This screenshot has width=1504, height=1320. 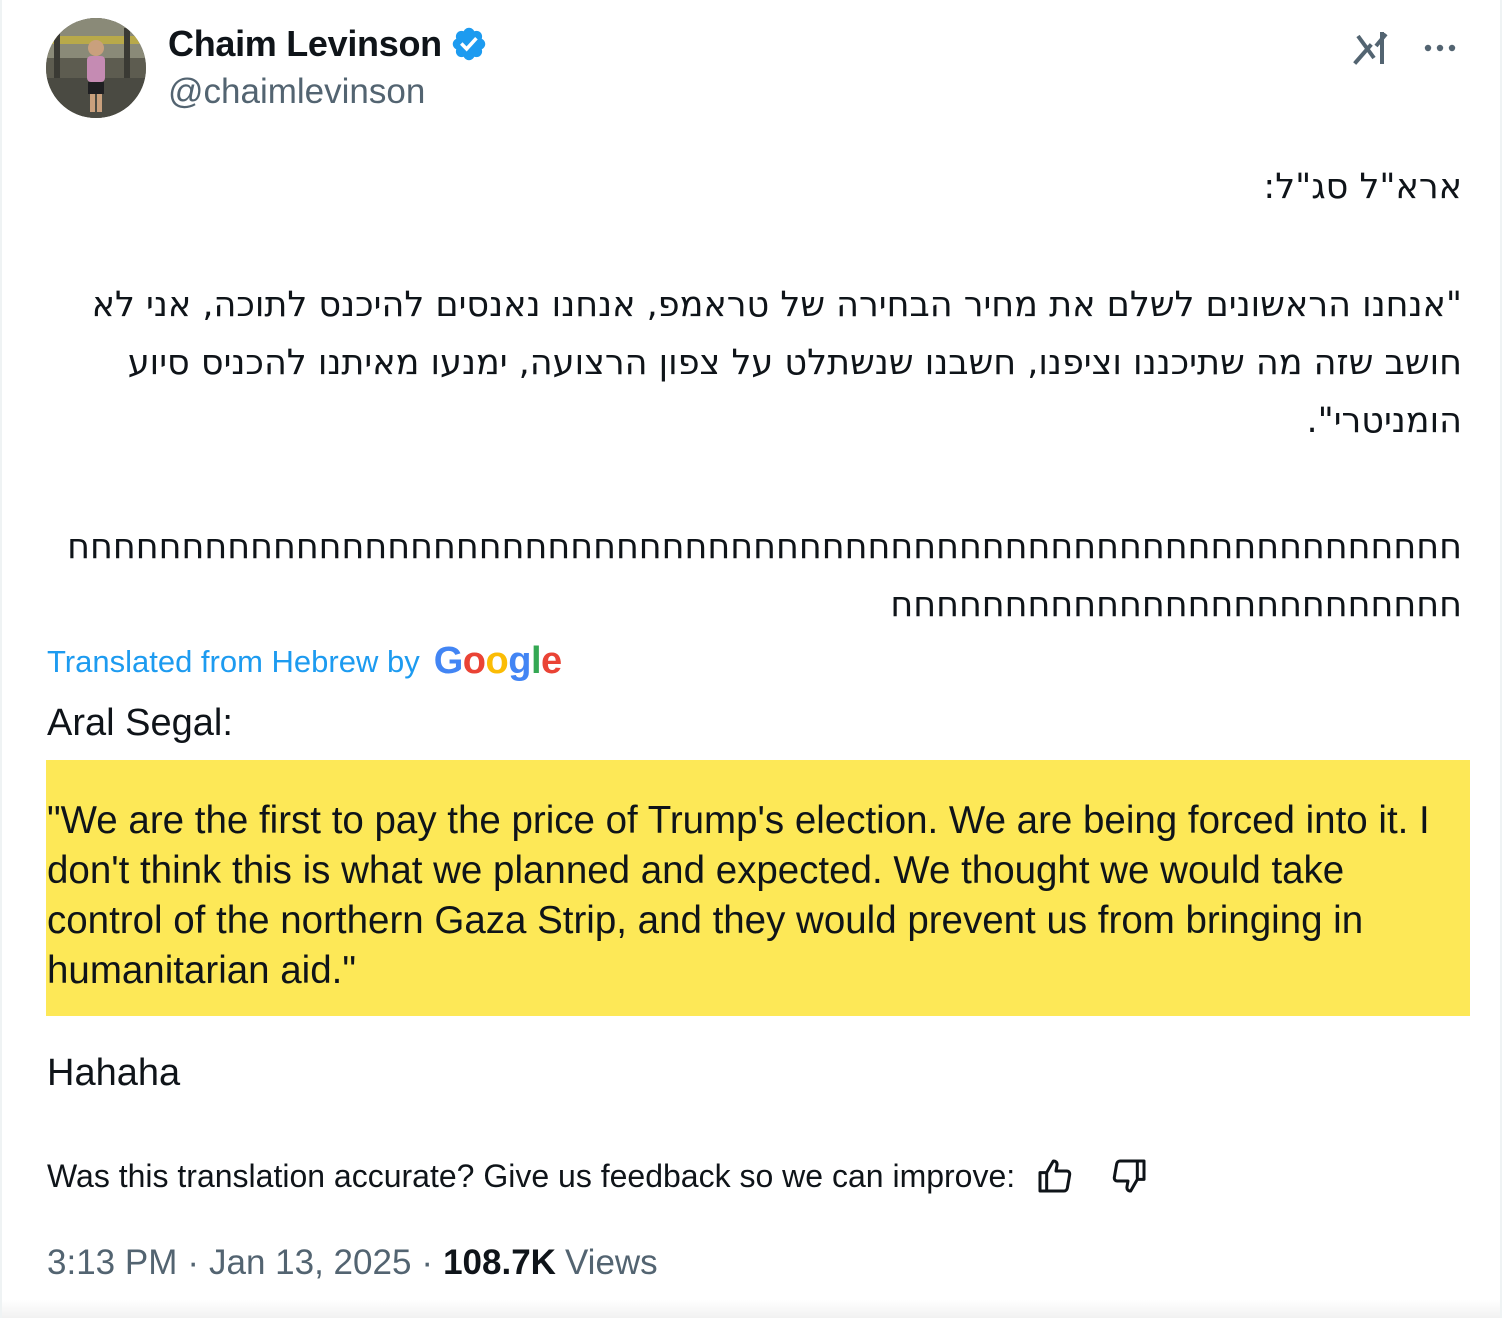 What do you see at coordinates (753, 70) in the screenshot?
I see `tweet-header: Chaim Levinson @chaimlevinson` at bounding box center [753, 70].